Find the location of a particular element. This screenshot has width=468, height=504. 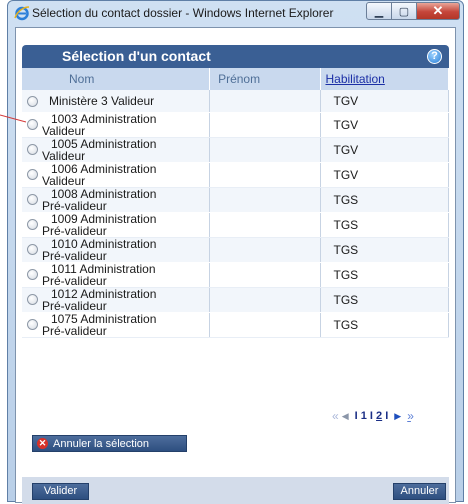

pointer-line-icon is located at coordinates (13, 118).